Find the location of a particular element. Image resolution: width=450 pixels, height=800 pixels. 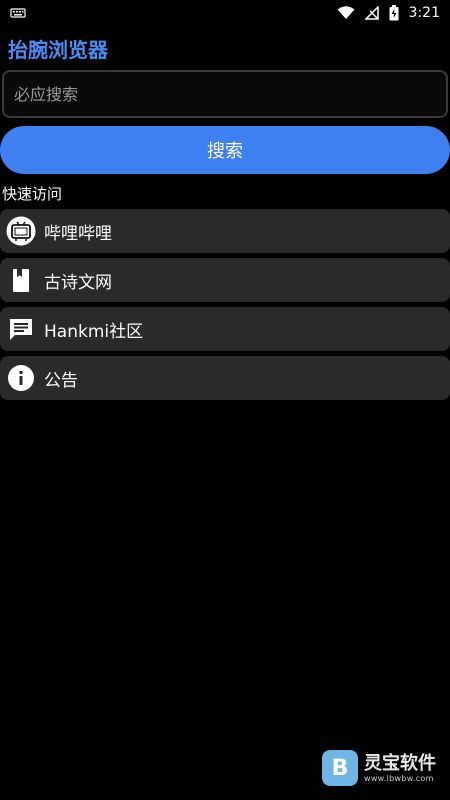

quick-item-label: 公告 is located at coordinates (61, 380).